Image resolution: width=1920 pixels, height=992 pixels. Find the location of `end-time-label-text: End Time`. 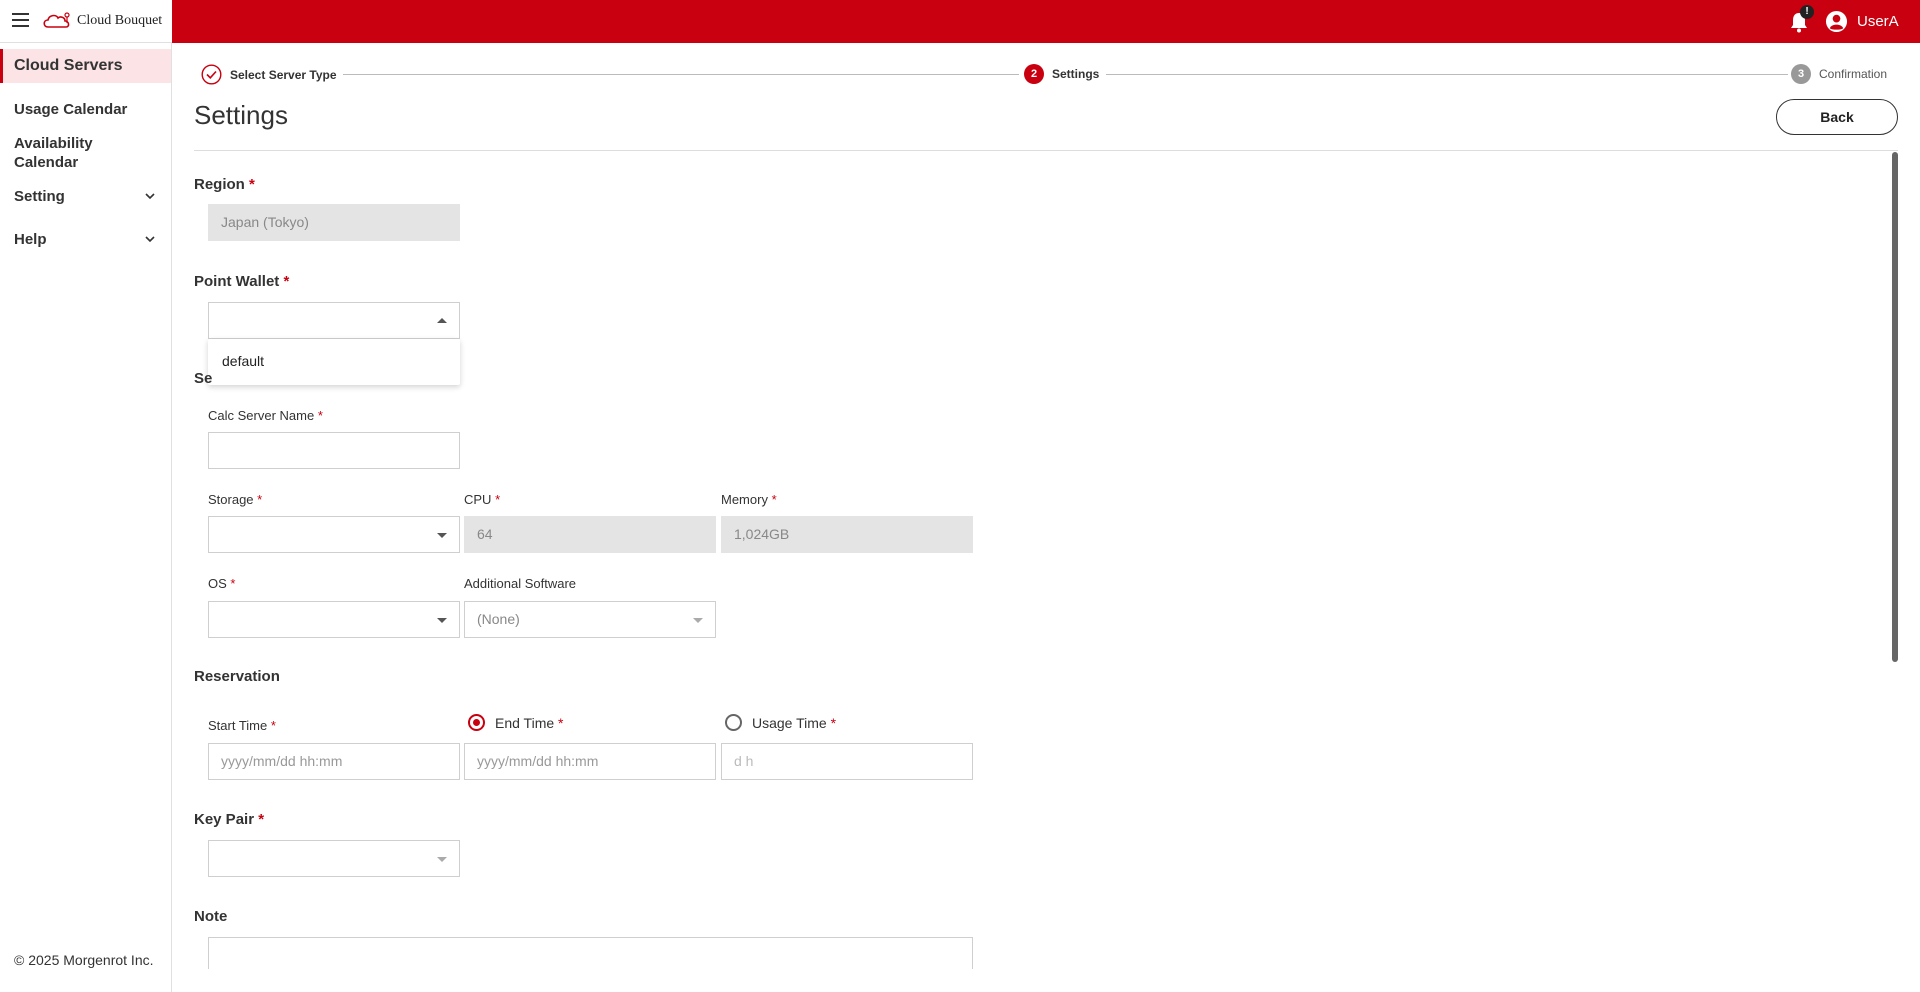

end-time-label-text: End Time is located at coordinates (525, 722).